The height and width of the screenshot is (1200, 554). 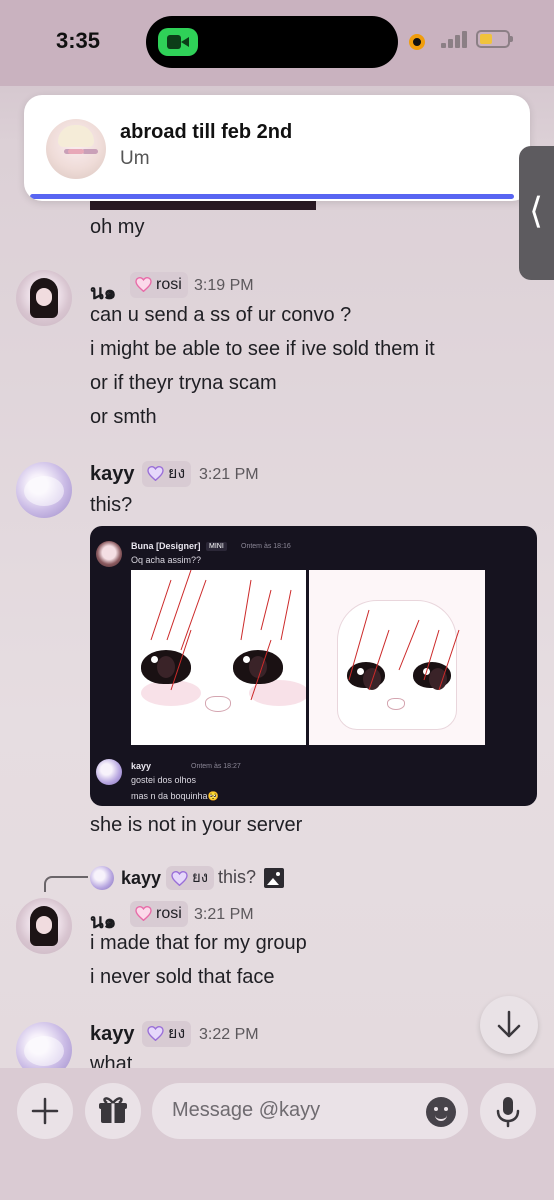 I want to click on scroll-to-bottom-button, so click(x=509, y=1025).